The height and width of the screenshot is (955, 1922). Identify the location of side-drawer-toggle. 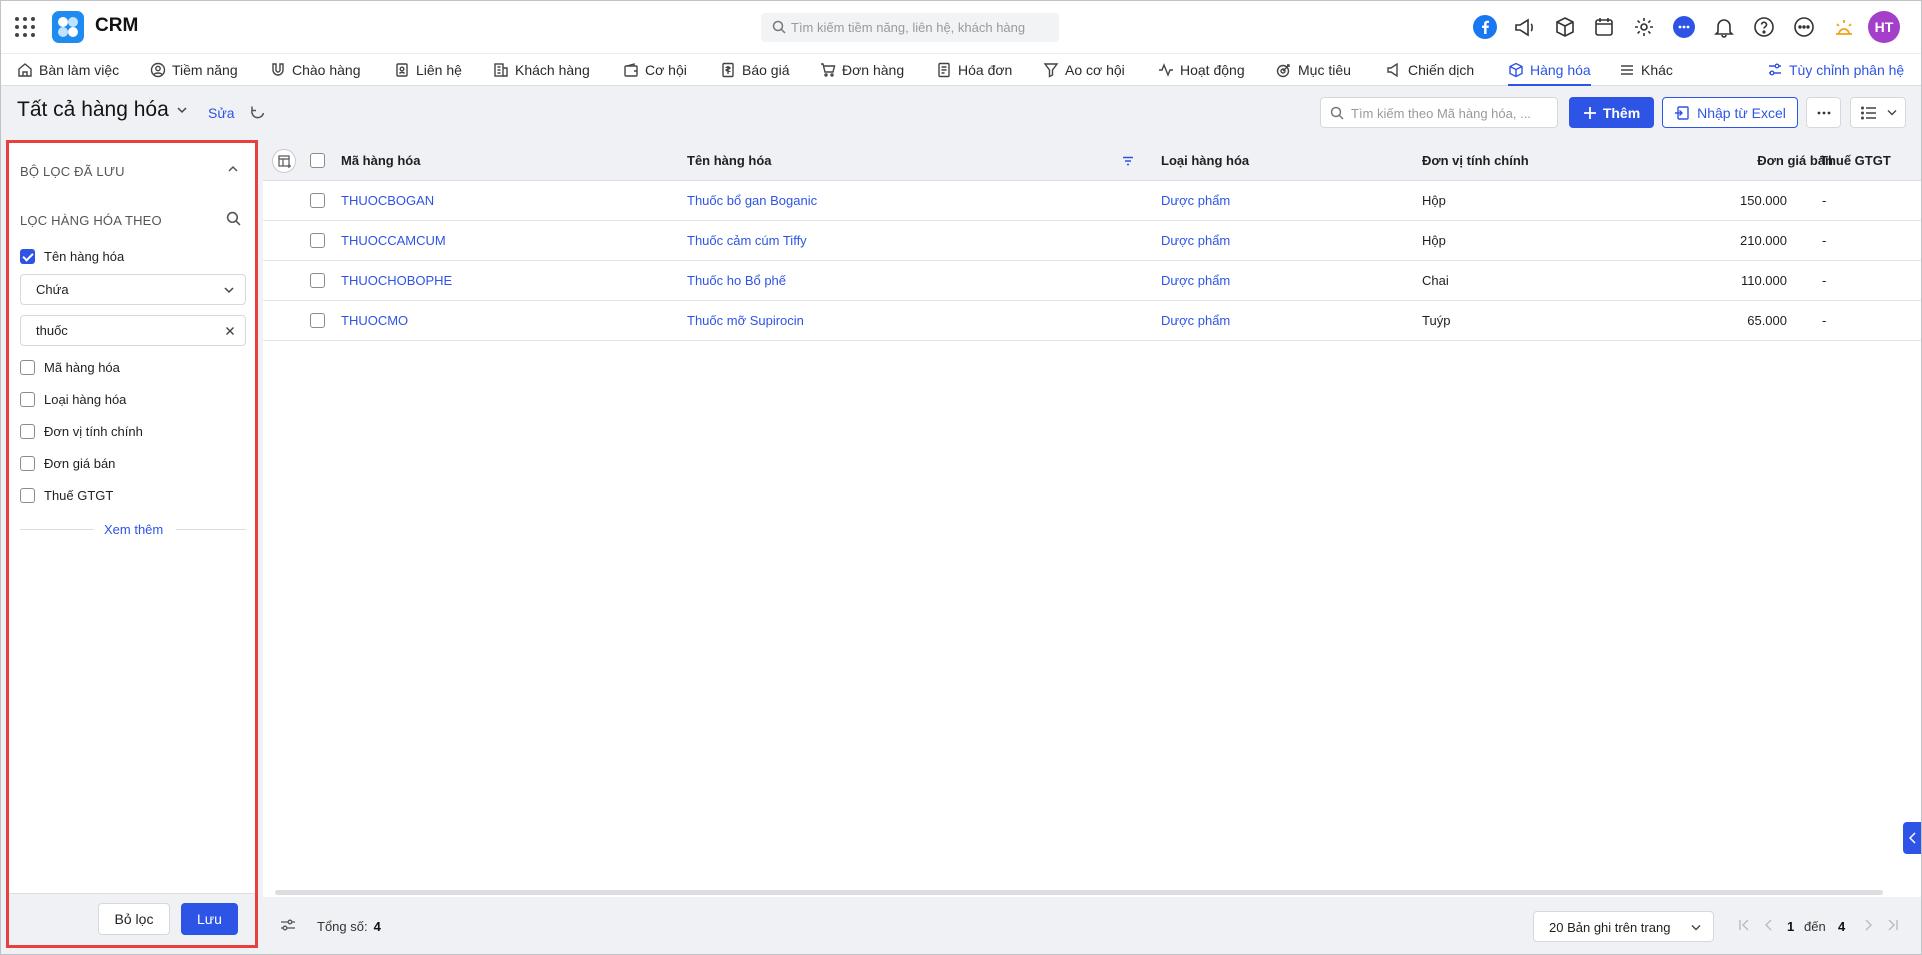
(1912, 838).